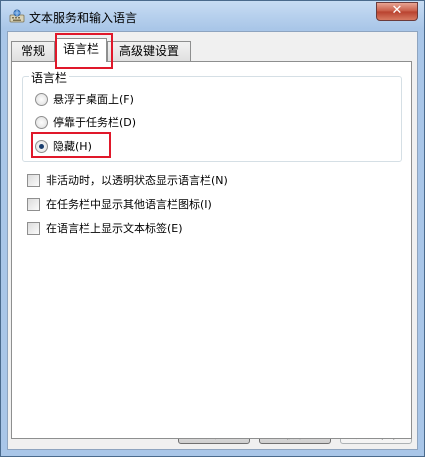  I want to click on radio-label: 悬浮于桌面上(F), so click(93, 99).